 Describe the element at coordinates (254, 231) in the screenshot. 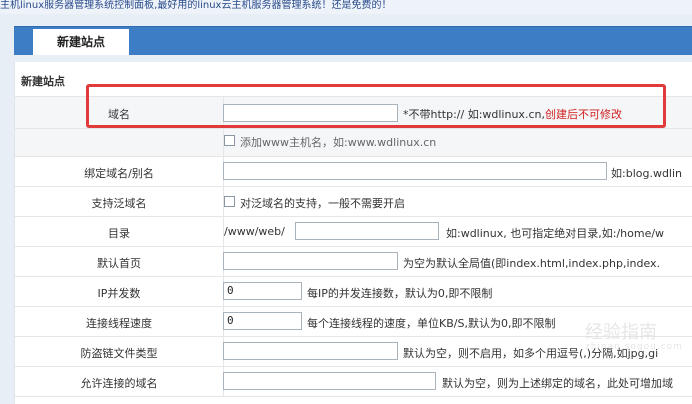

I see `directory-prefix: /www/web/` at that location.